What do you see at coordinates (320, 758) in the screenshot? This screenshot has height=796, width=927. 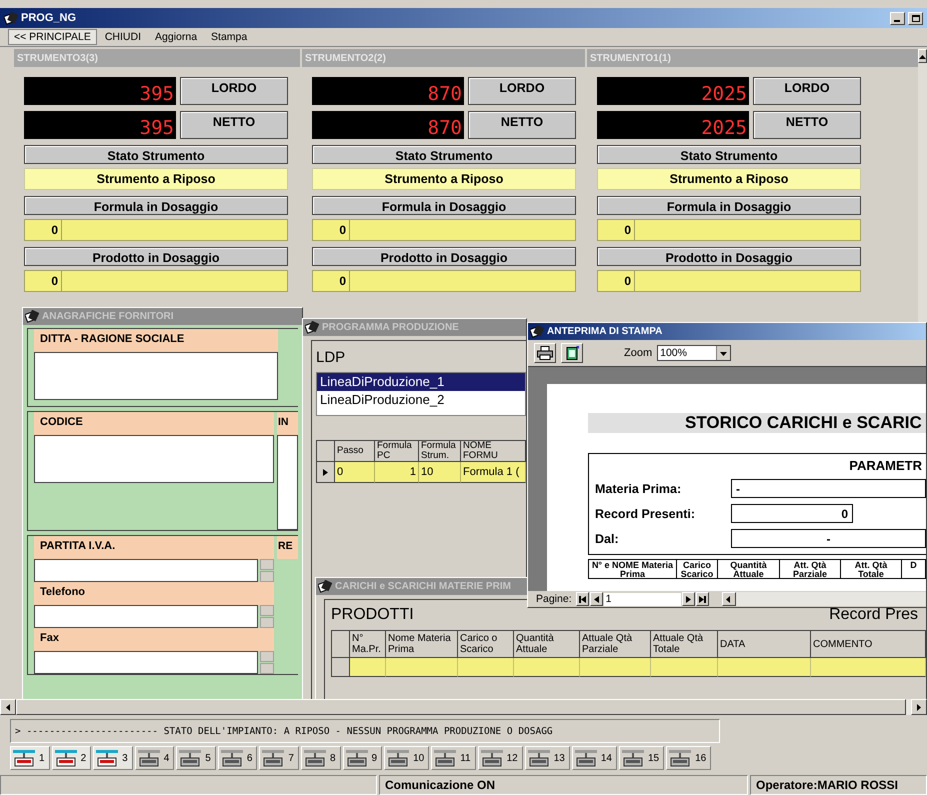 I see `device-button: 8` at bounding box center [320, 758].